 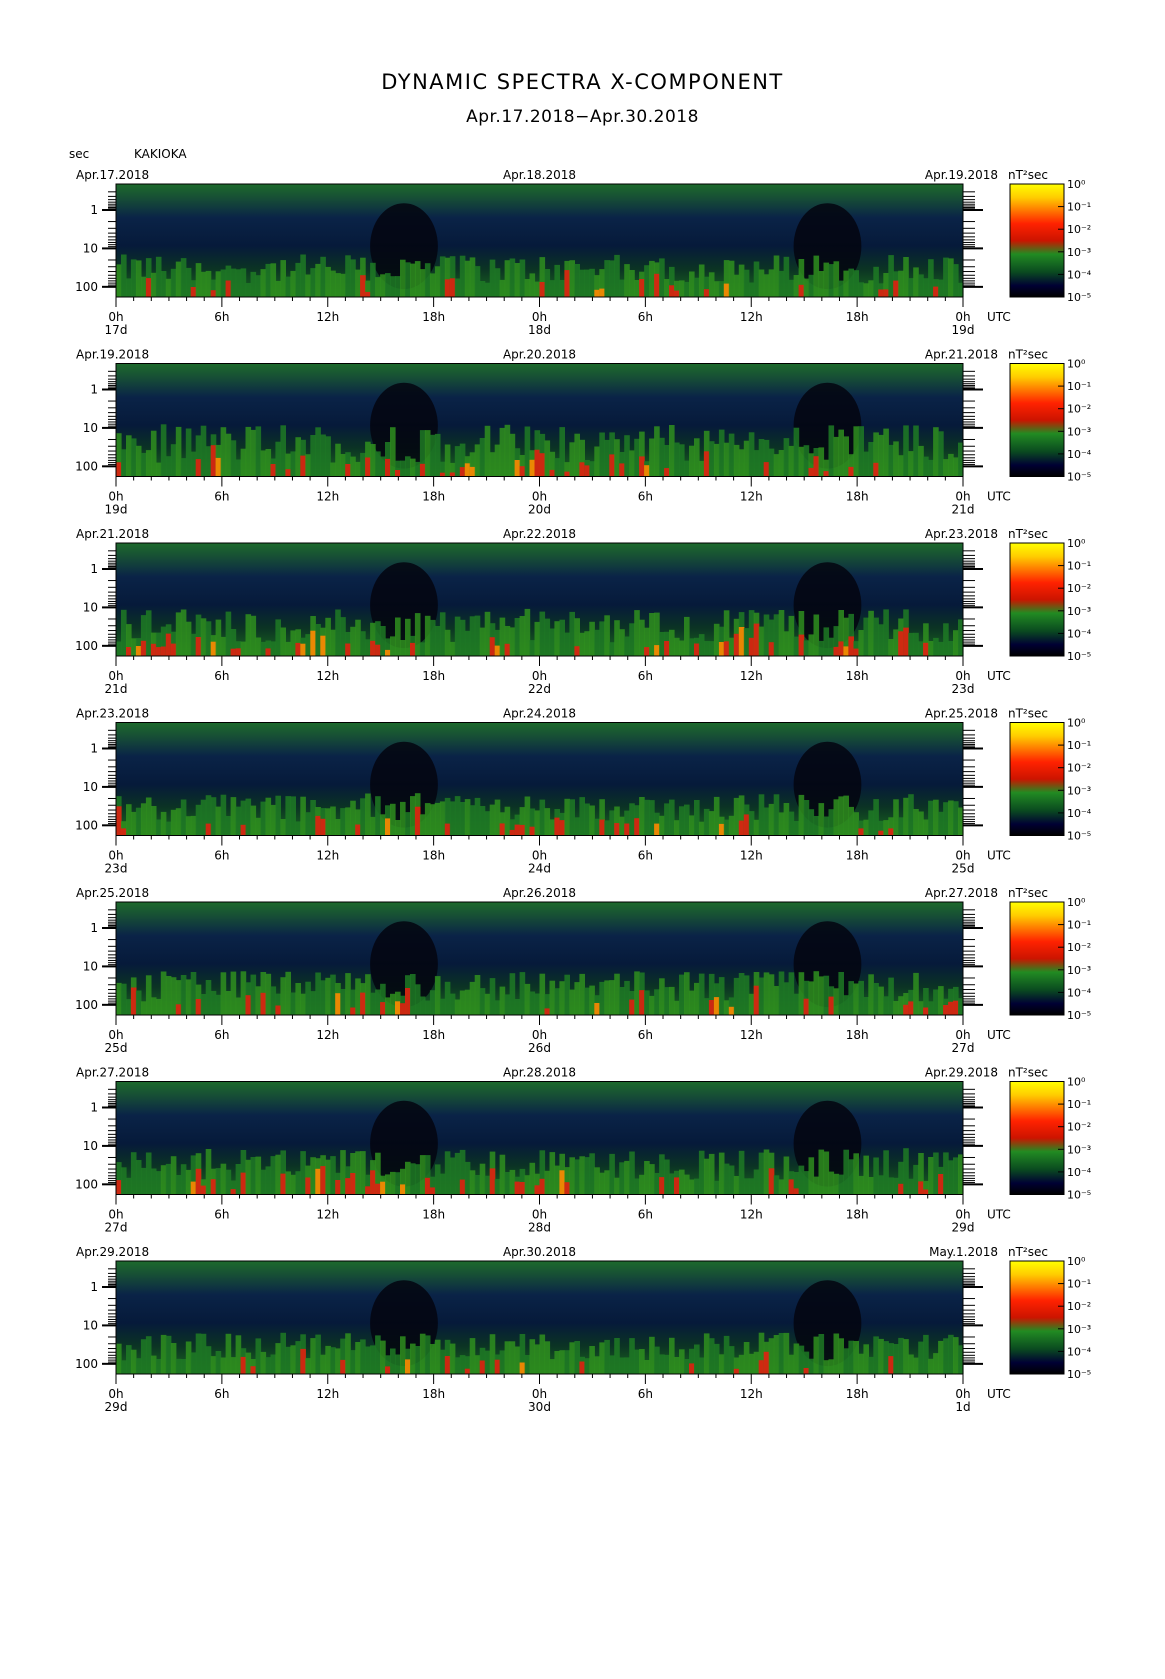 I want to click on colorbar-tick-label: 10⁻⁴, so click(x=1079, y=633).